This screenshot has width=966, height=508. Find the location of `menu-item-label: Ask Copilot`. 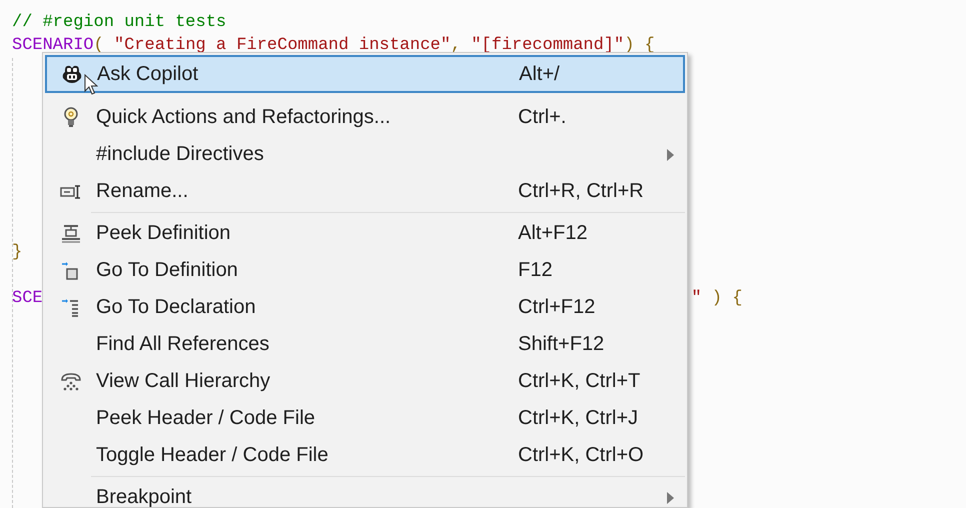

menu-item-label: Ask Copilot is located at coordinates (148, 74).